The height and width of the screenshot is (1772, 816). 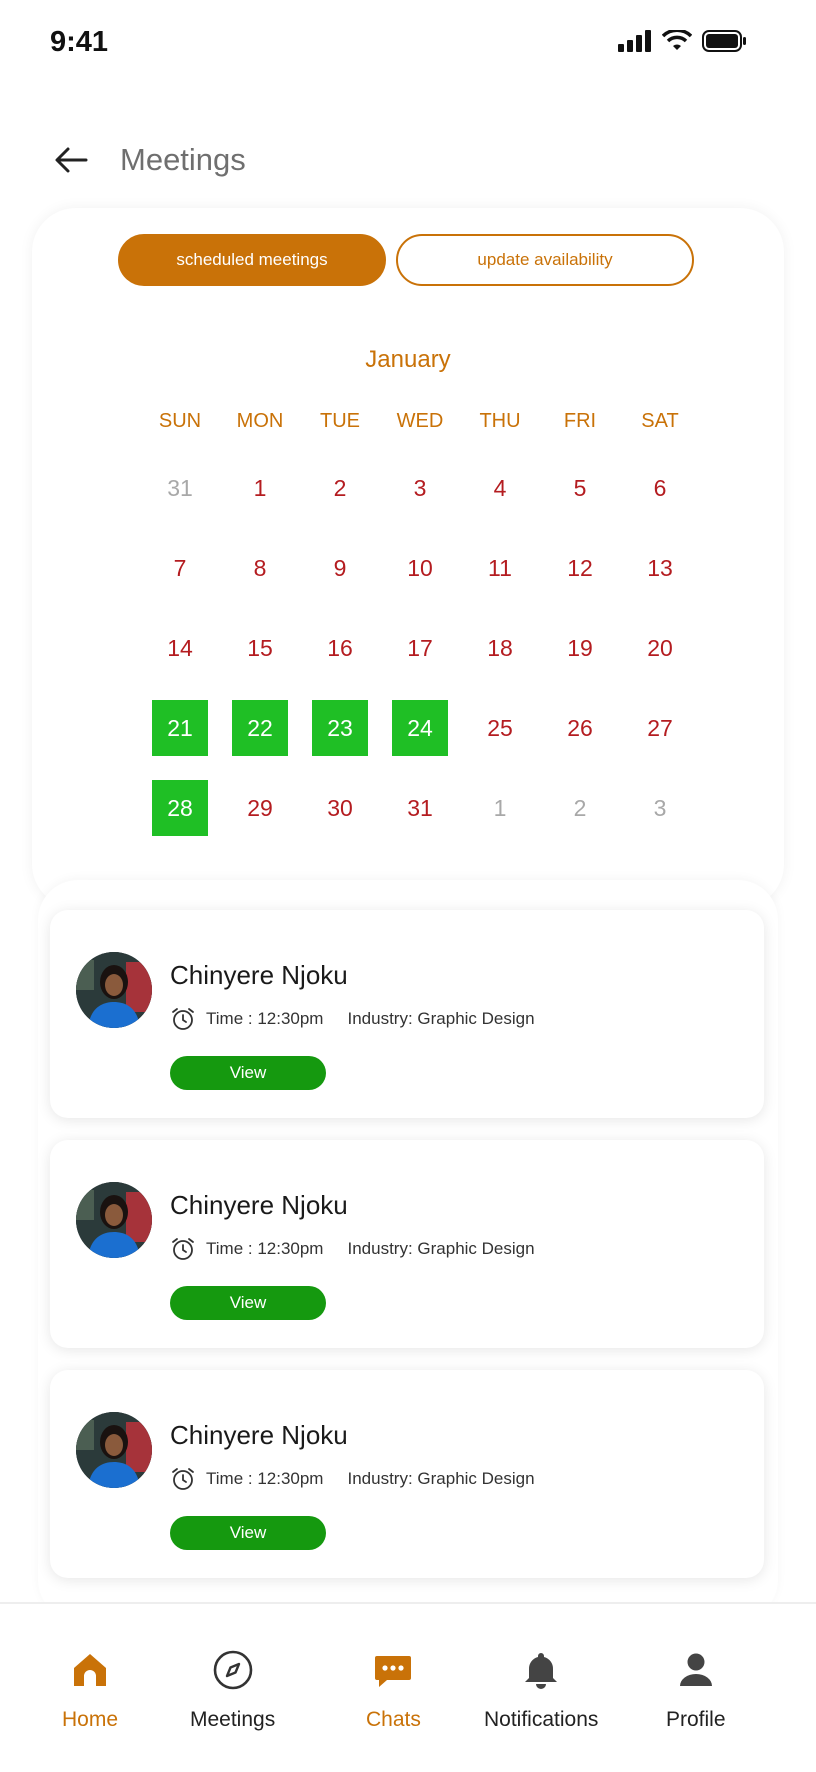 What do you see at coordinates (420, 568) in the screenshot?
I see `calendar-day: 10` at bounding box center [420, 568].